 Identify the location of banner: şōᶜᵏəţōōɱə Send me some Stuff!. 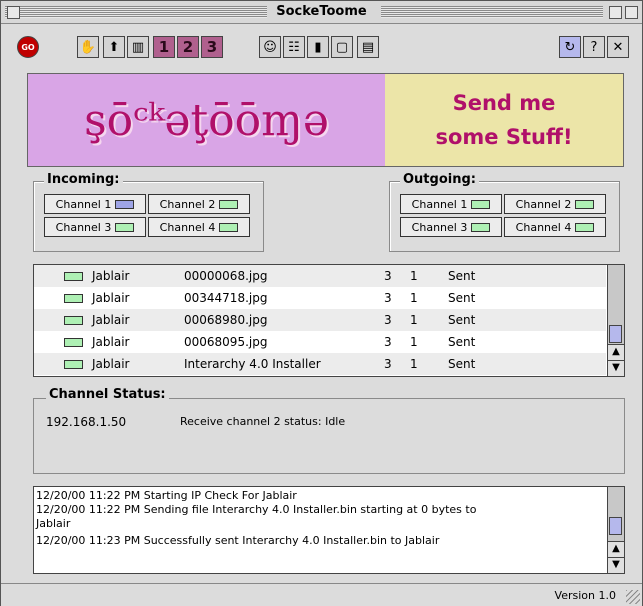
(325, 120).